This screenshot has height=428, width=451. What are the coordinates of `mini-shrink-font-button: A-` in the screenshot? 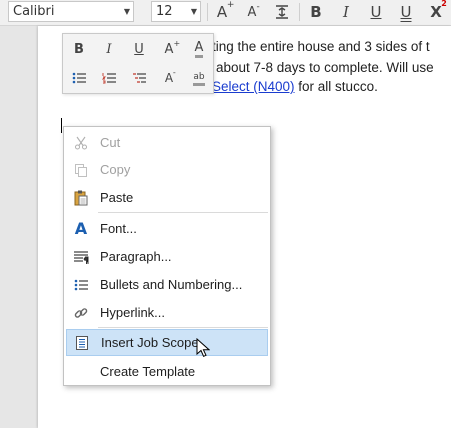 It's located at (169, 78).